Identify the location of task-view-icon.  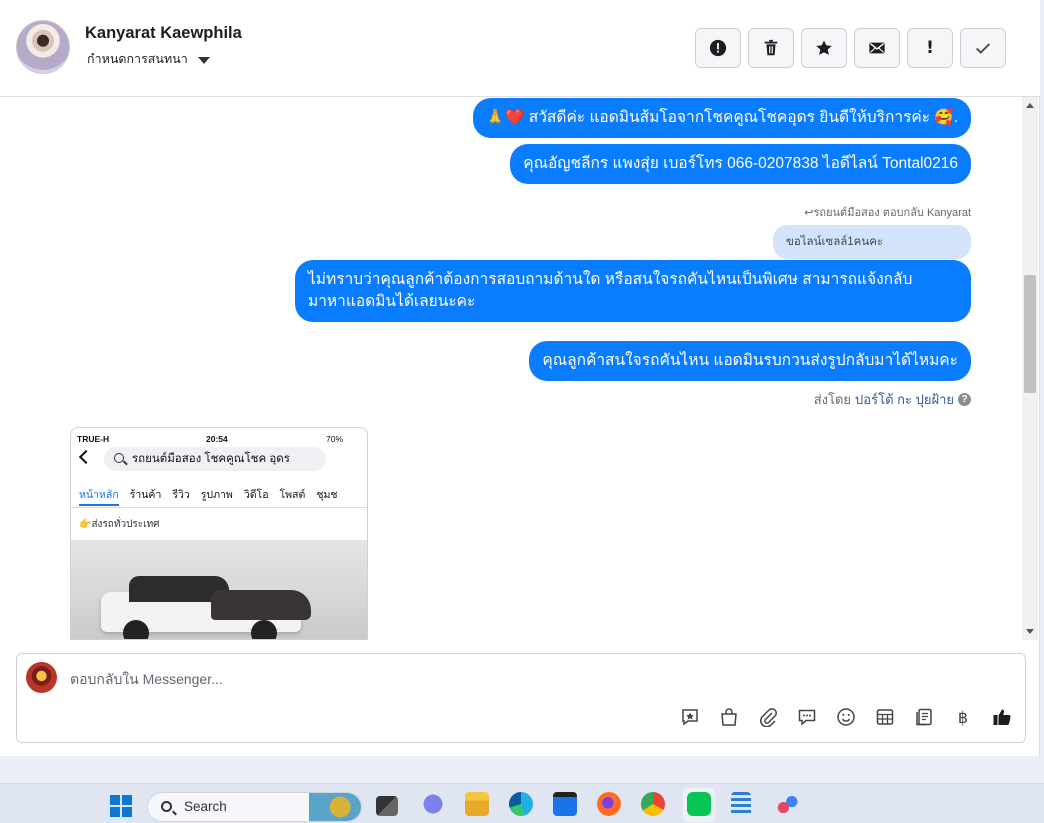
(387, 806).